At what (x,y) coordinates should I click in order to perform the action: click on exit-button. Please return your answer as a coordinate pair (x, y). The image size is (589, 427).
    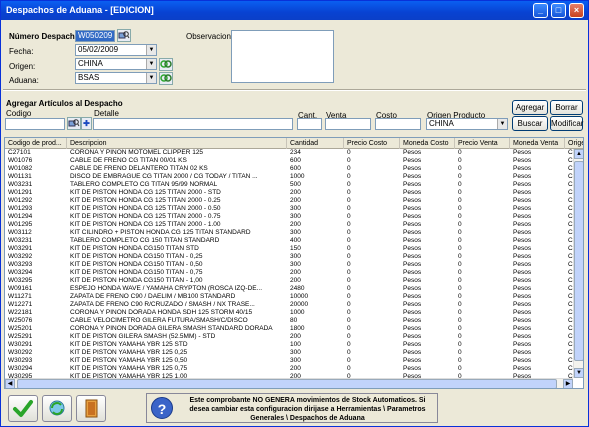
    Looking at the image, I should click on (91, 408).